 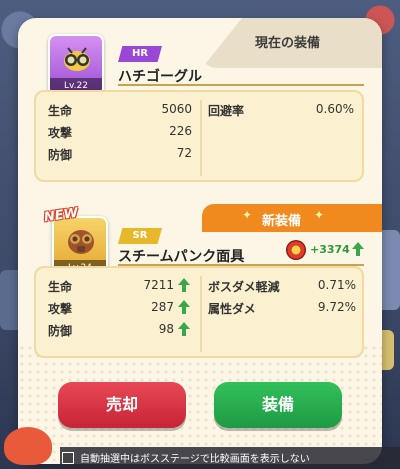 What do you see at coordinates (336, 285) in the screenshot?
I see `stat-value: 0.71%` at bounding box center [336, 285].